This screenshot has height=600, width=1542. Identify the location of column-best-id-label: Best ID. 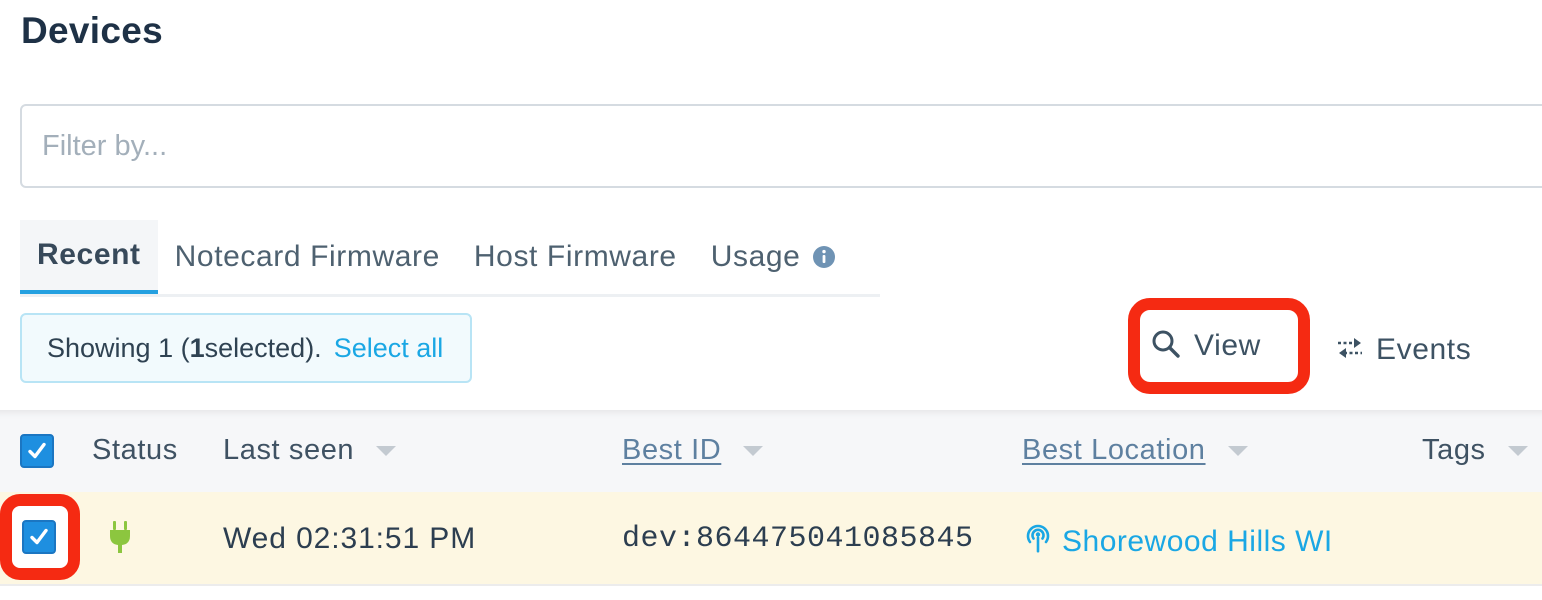
(671, 450).